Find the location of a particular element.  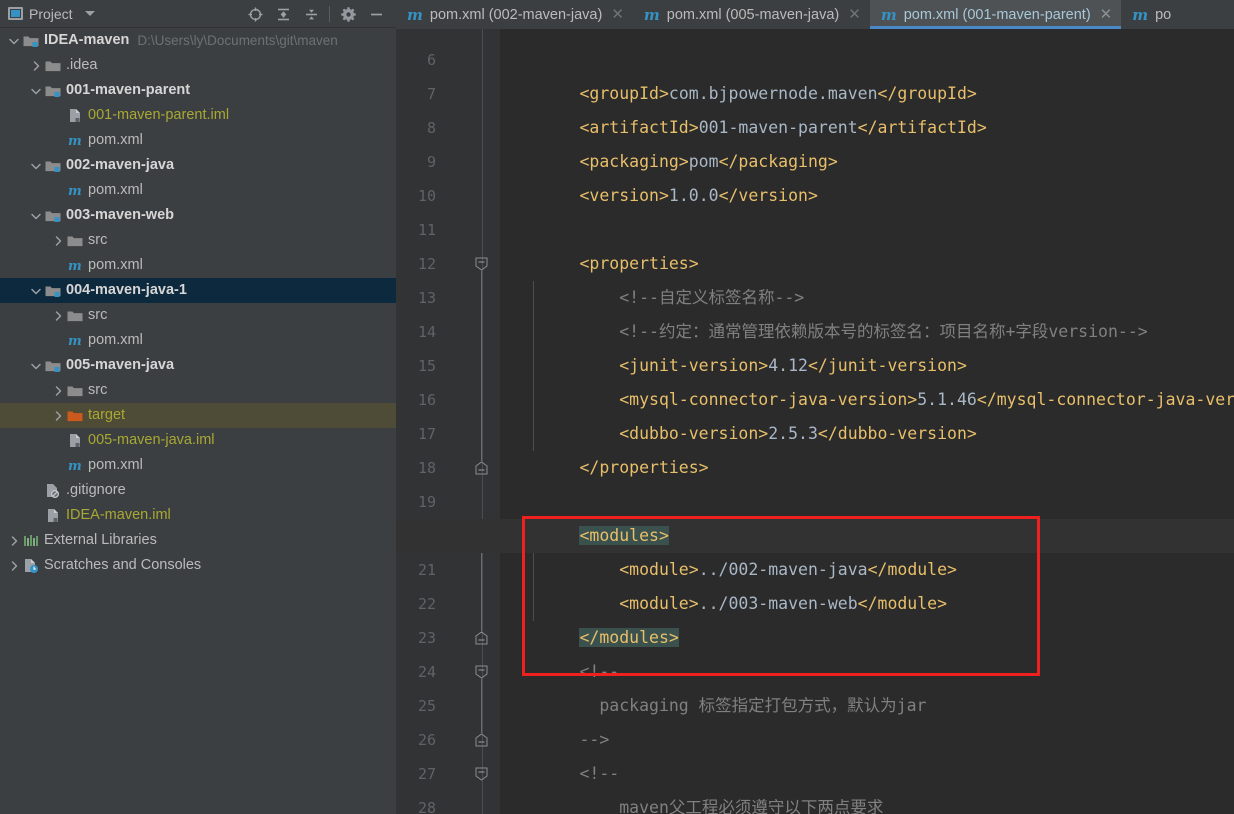

settings-gear-icon is located at coordinates (348, 14).